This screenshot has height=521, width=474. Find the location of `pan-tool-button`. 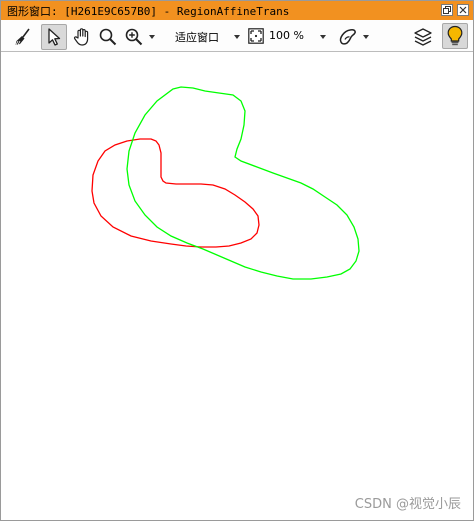

pan-tool-button is located at coordinates (82, 37).